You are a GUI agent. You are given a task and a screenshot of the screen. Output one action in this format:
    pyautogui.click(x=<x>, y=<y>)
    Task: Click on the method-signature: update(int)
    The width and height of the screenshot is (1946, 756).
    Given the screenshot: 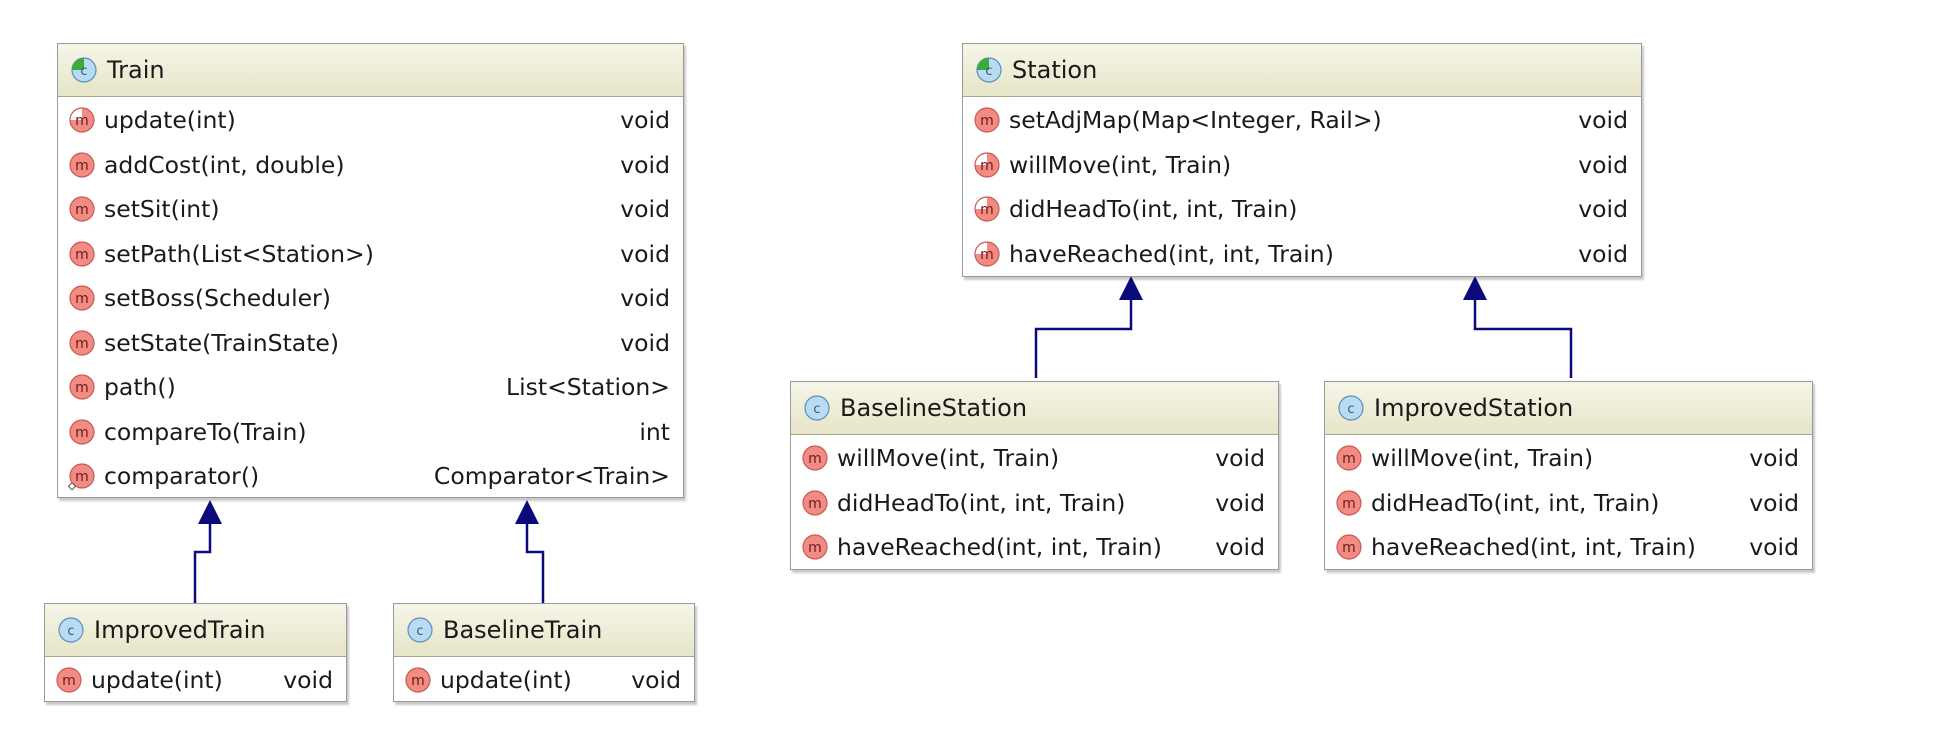 What is the action you would take?
    pyautogui.click(x=506, y=680)
    